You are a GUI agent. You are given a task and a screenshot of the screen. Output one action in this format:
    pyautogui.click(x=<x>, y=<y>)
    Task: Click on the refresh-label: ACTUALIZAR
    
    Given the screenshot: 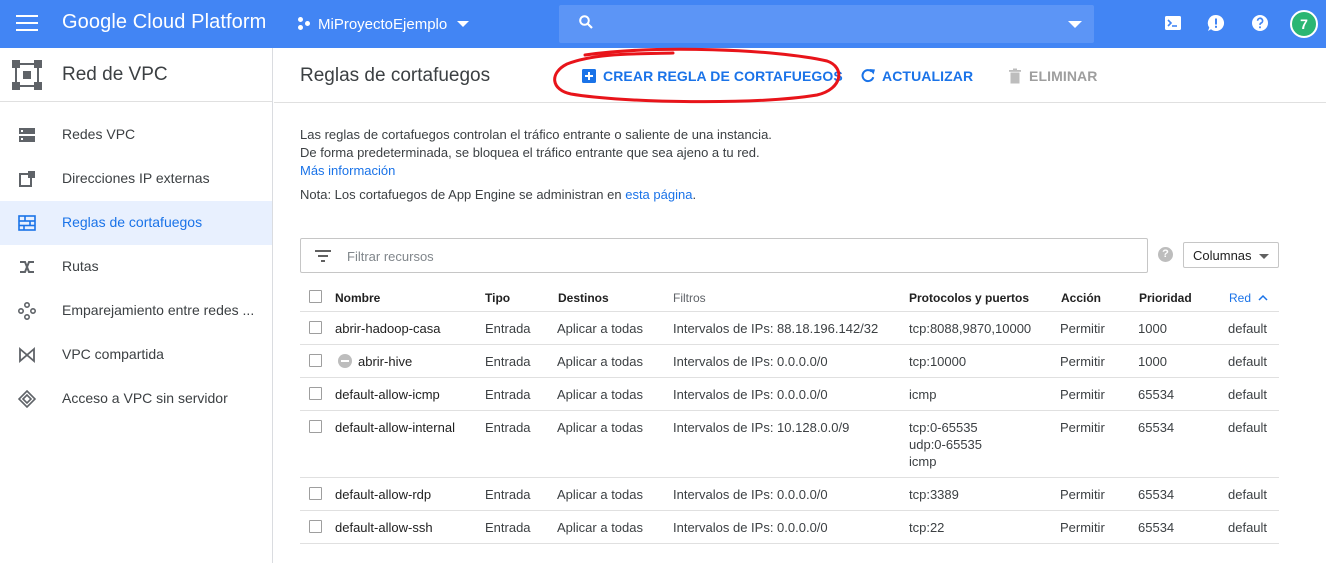 What is the action you would take?
    pyautogui.click(x=928, y=76)
    